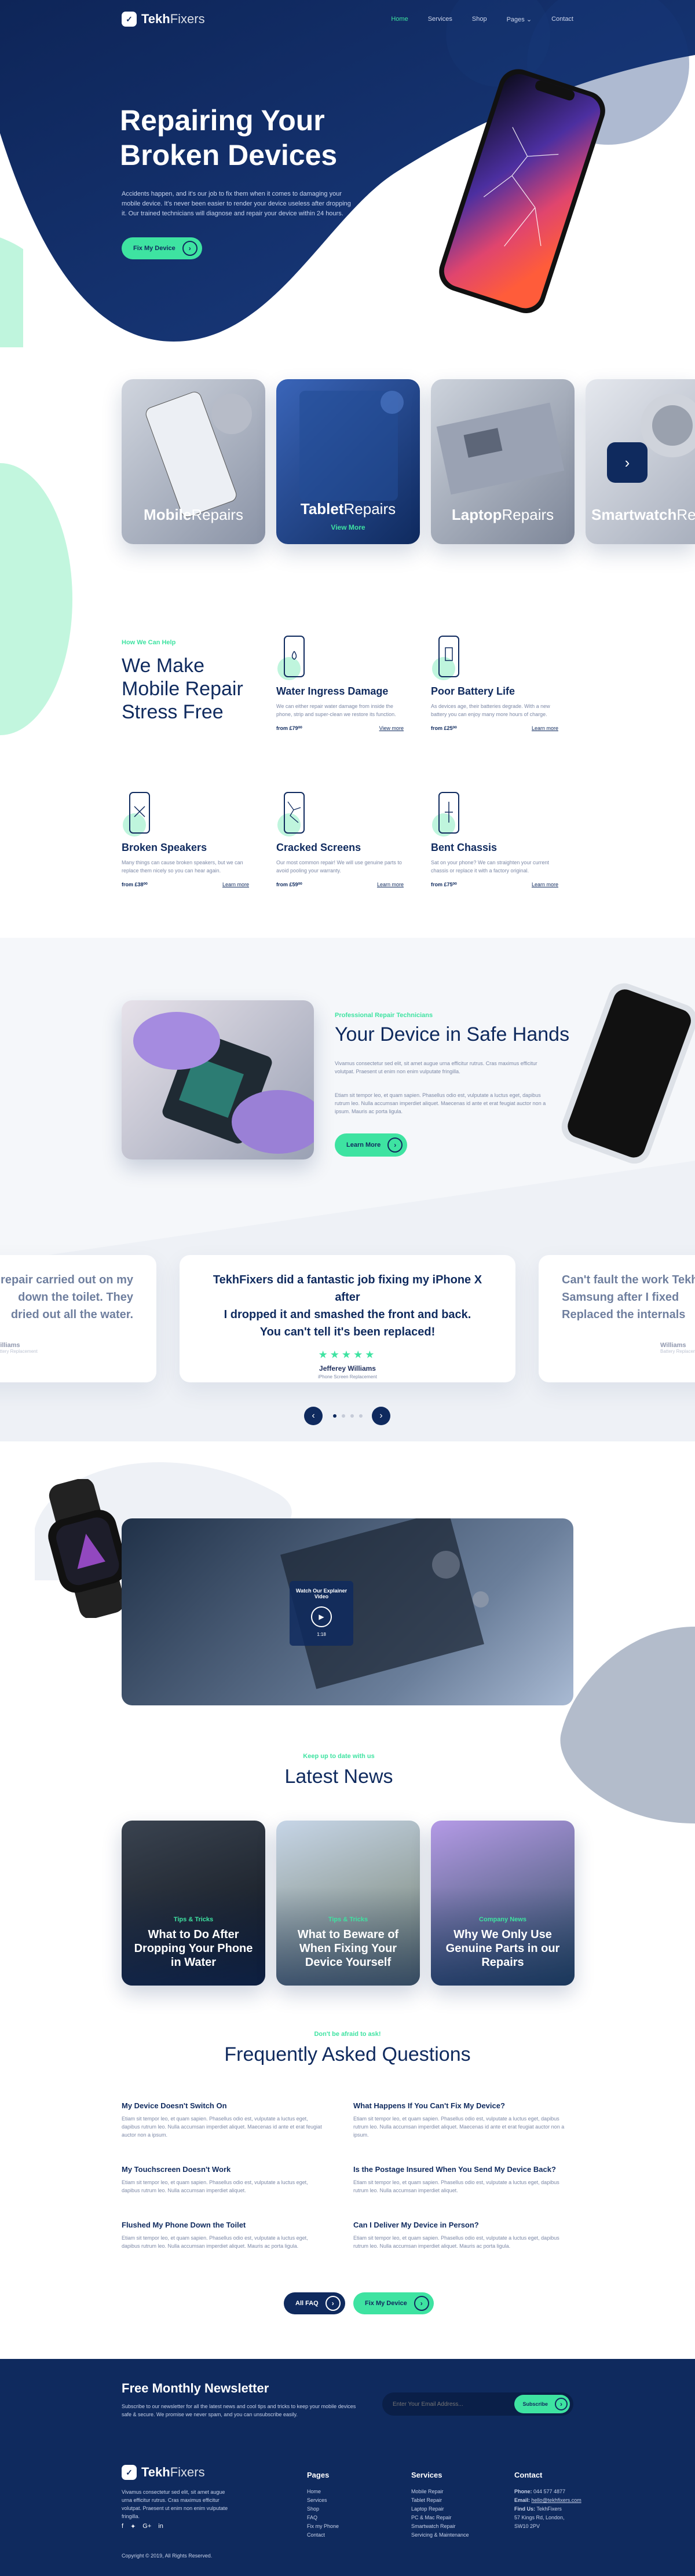 The width and height of the screenshot is (695, 2576). I want to click on subscribe-button: Subscribe ›, so click(542, 2404).